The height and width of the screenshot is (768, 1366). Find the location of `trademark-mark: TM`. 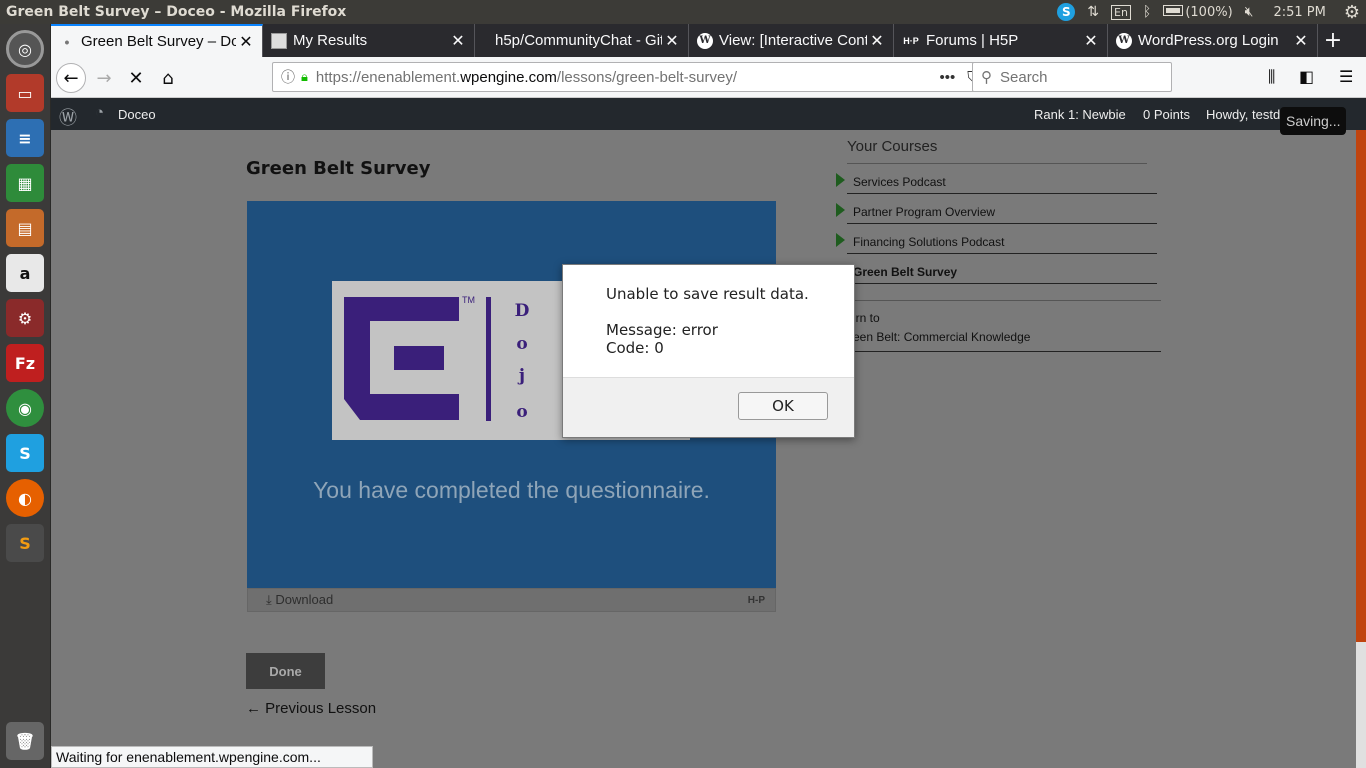

trademark-mark: TM is located at coordinates (468, 300).